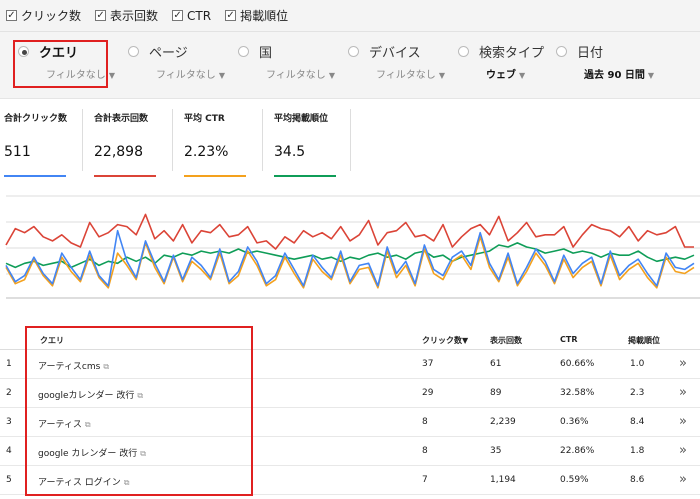 This screenshot has height=499, width=700. Describe the element at coordinates (191, 16) in the screenshot. I see `metric-ctr-checkbox: ✓ CTR` at that location.